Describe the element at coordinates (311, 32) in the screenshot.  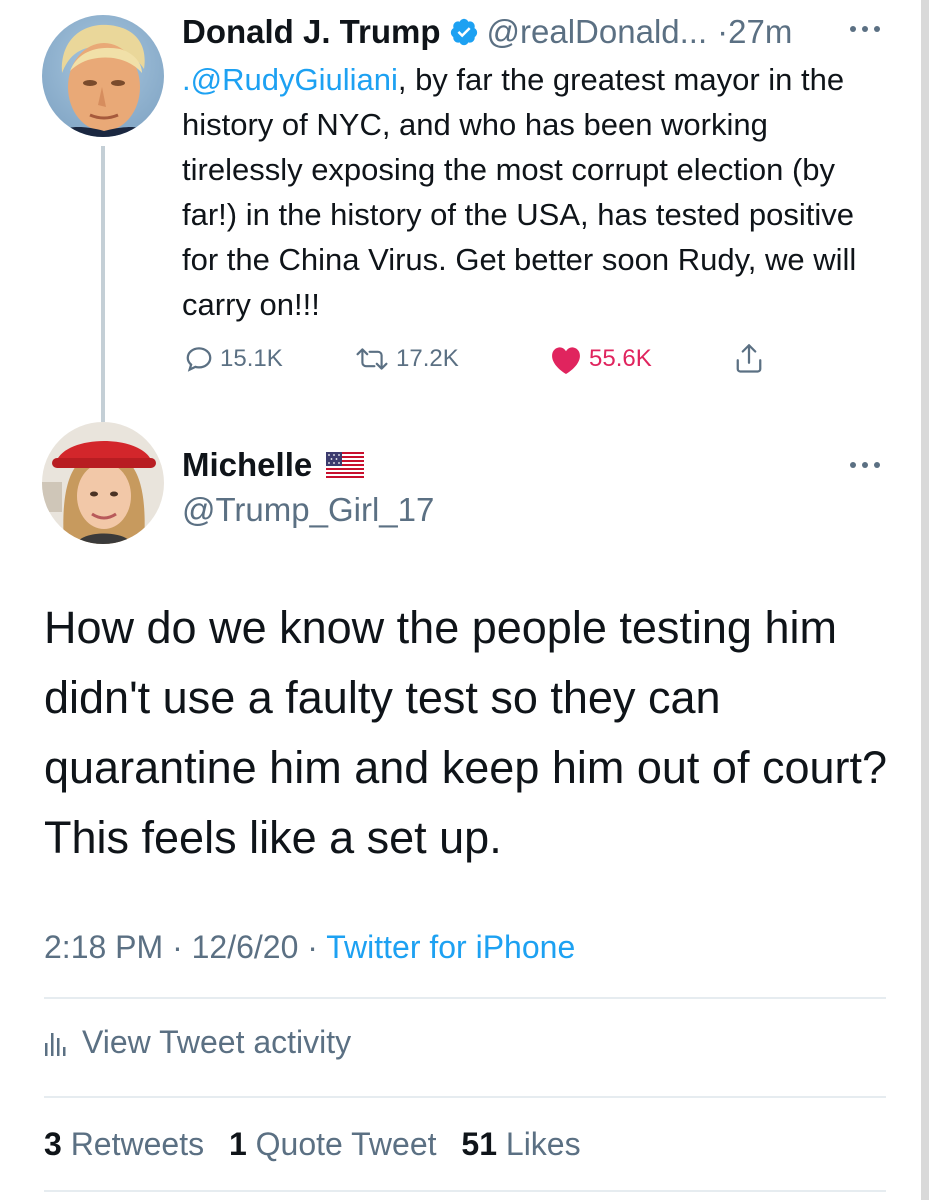
I see `parent-author-name: Donald J. Trump` at that location.